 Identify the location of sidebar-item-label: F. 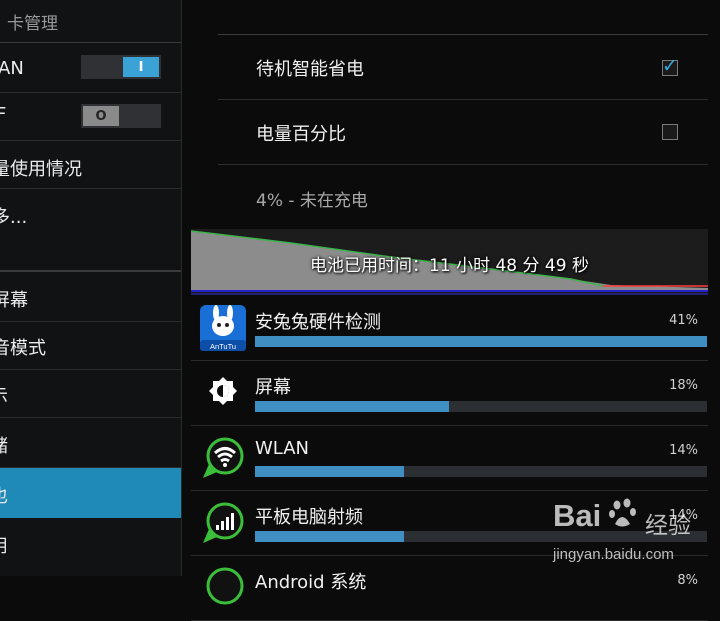
(3, 114).